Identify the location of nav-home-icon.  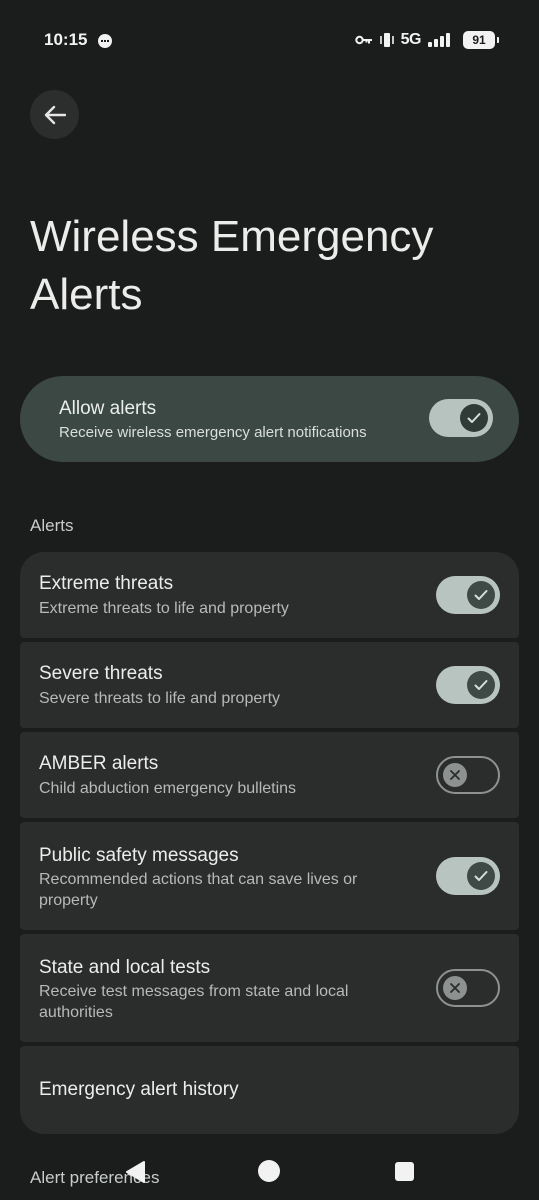
(269, 1171).